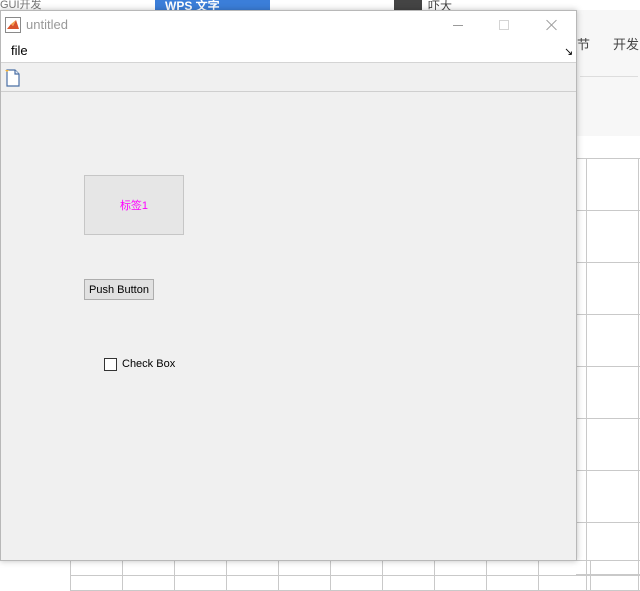 This screenshot has height=591, width=640. I want to click on close-icon, so click(552, 25).